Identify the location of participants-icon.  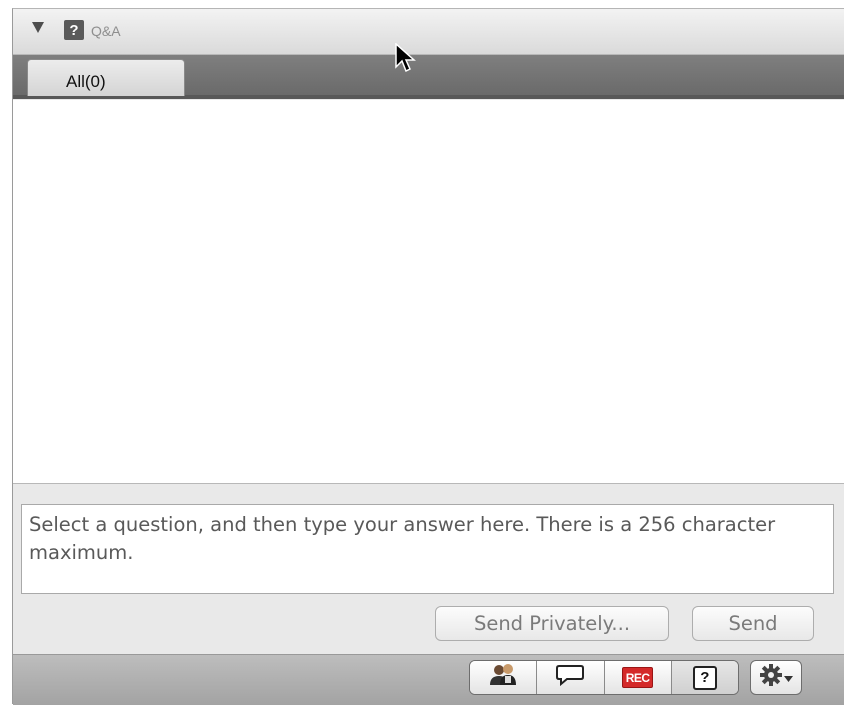
(503, 677).